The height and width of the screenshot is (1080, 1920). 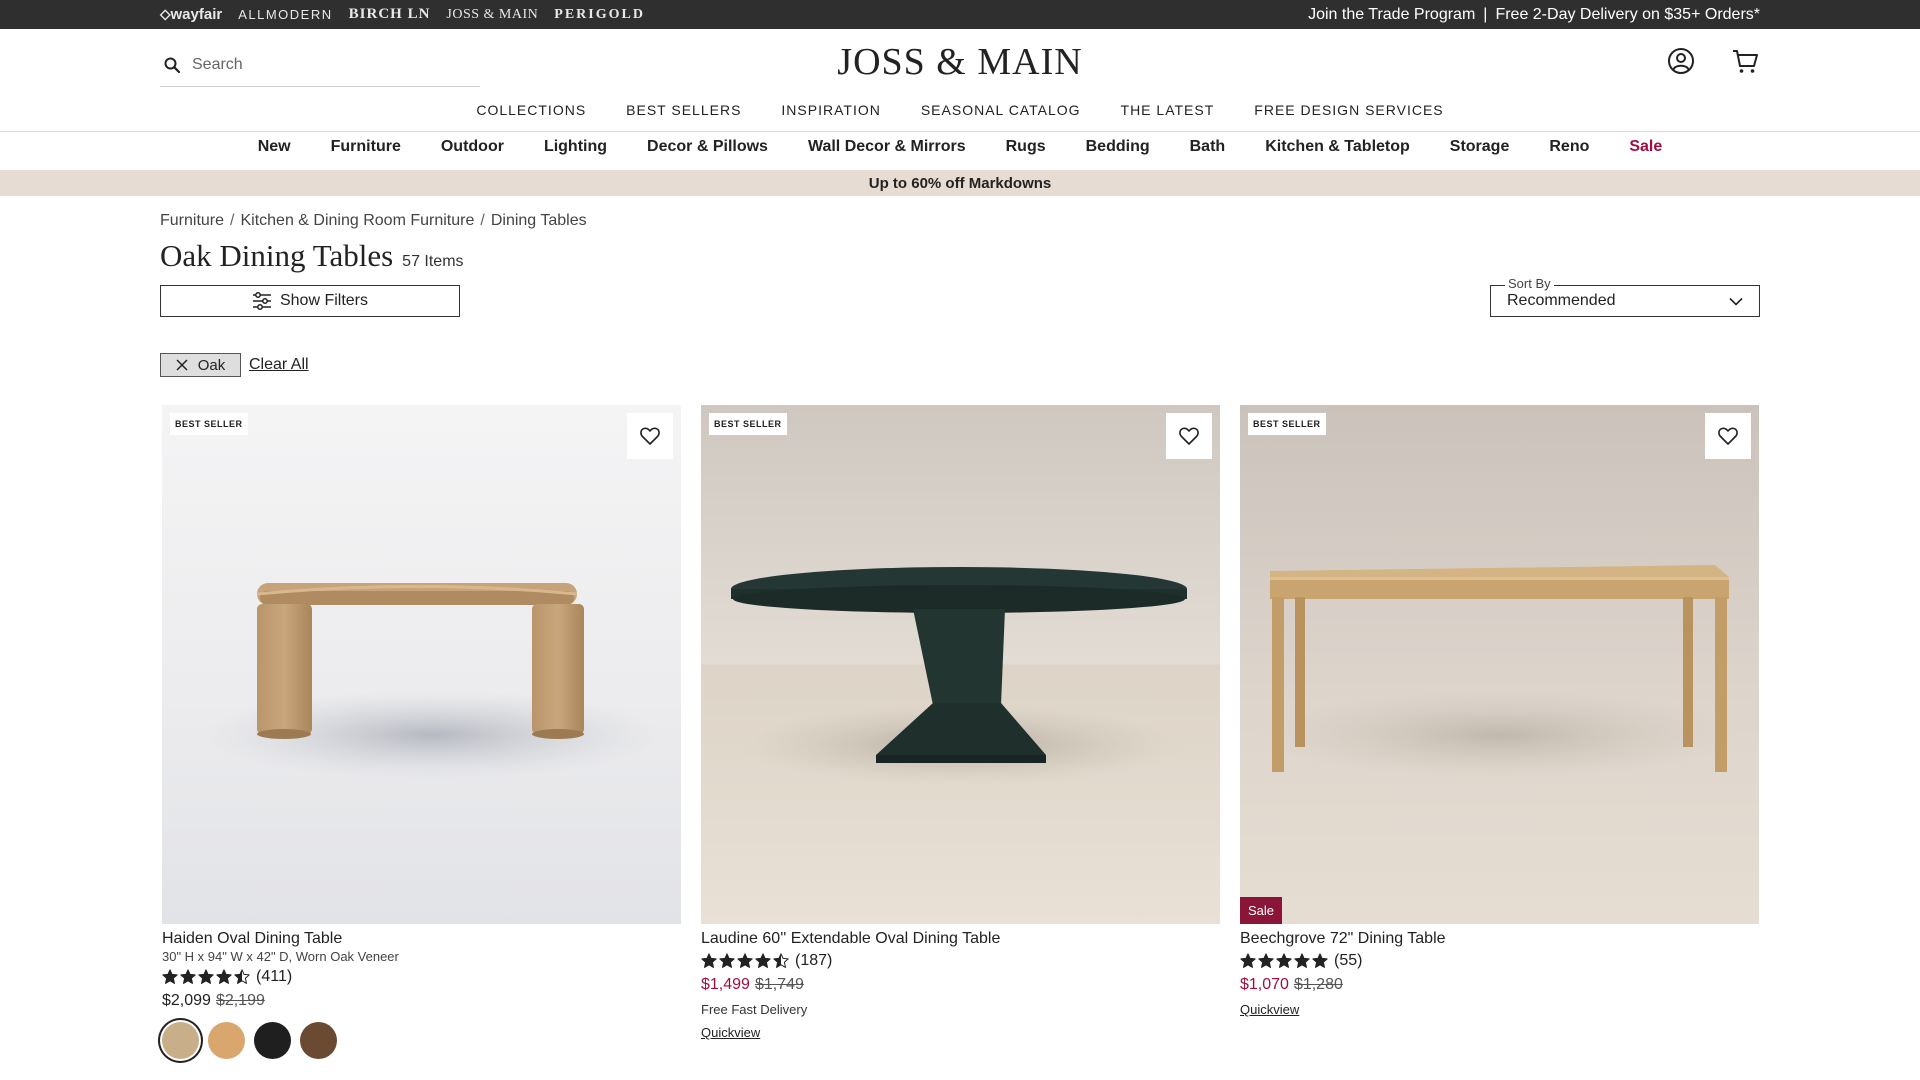 What do you see at coordinates (887, 147) in the screenshot?
I see `cat-wall-decor-mirrors: Wall Decor & Mirrors` at bounding box center [887, 147].